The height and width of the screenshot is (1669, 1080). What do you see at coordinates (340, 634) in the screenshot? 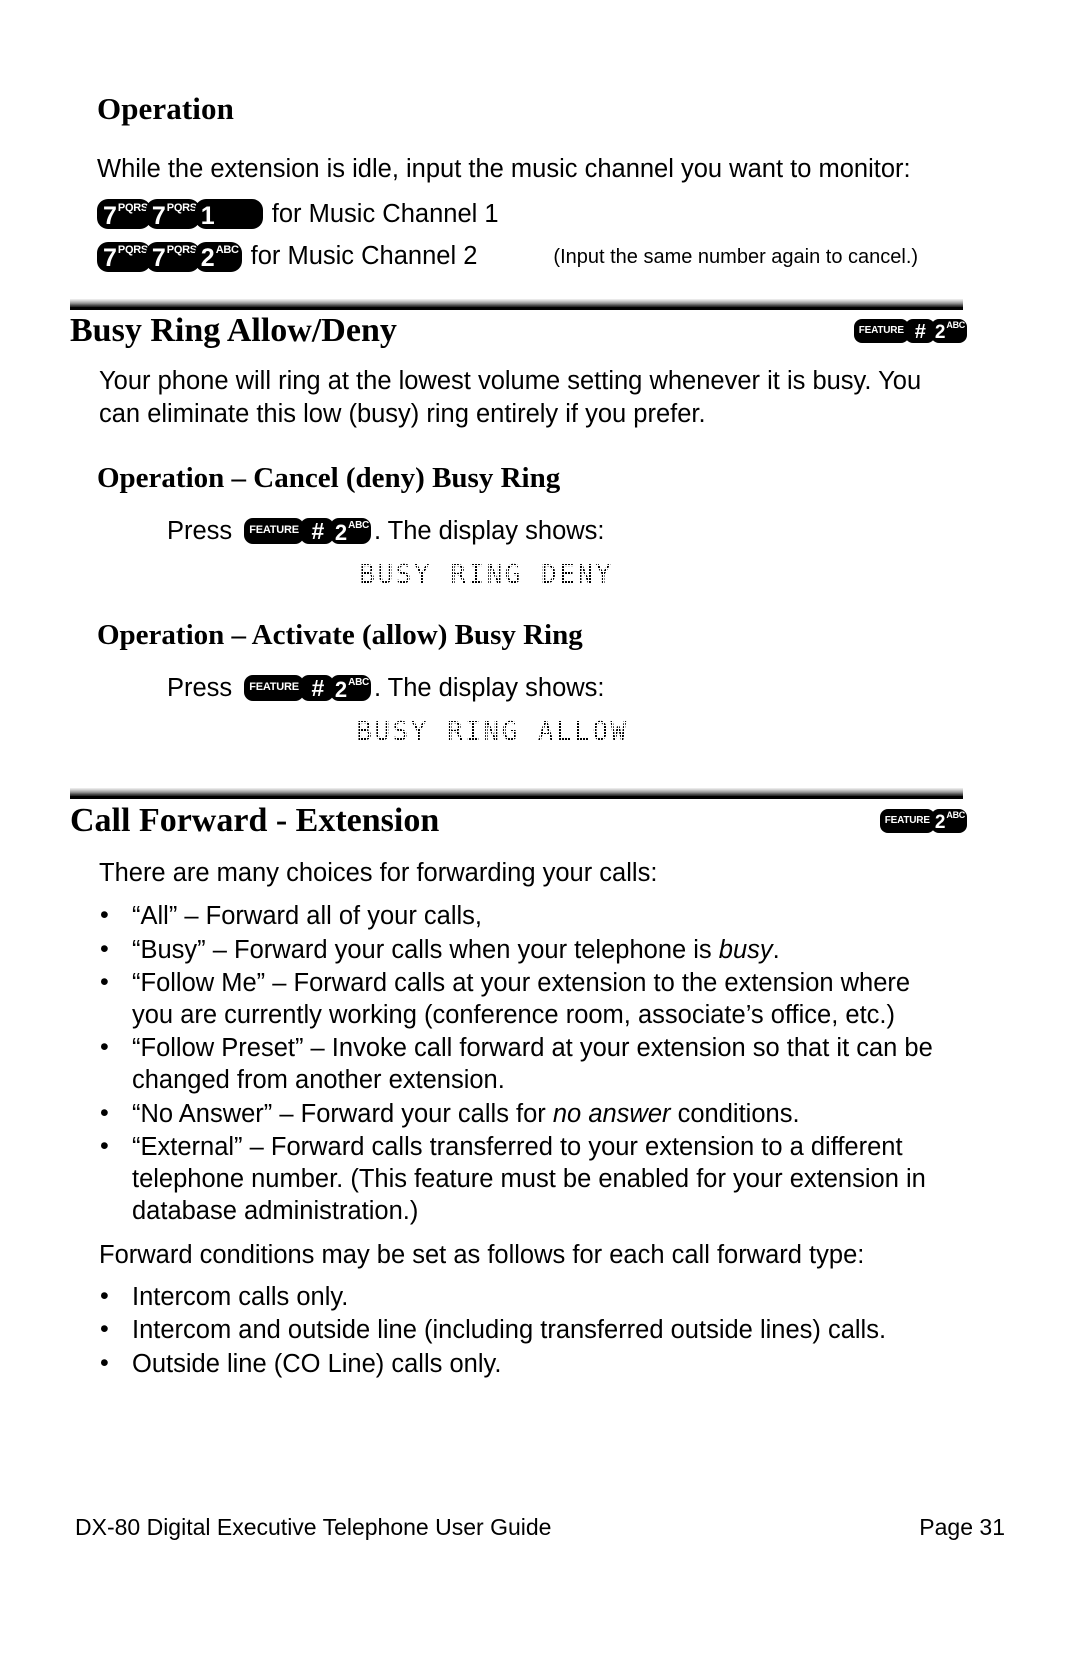
I see `busy-ring-allow-heading: Operation – Activate (allow) Busy Ring` at bounding box center [340, 634].